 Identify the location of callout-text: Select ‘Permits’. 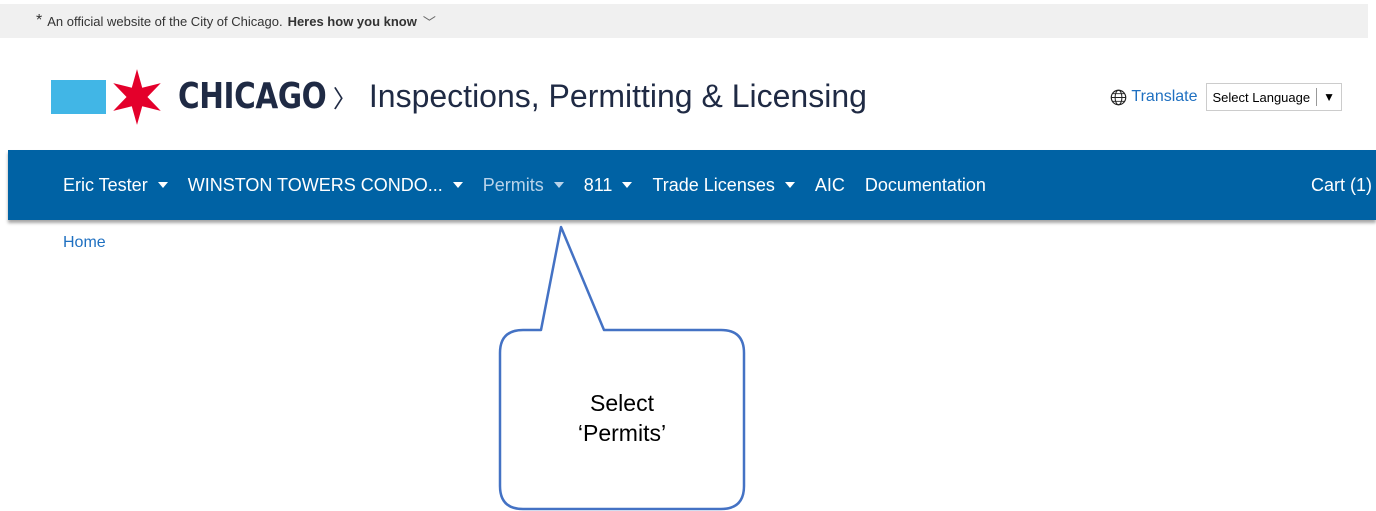
(622, 418).